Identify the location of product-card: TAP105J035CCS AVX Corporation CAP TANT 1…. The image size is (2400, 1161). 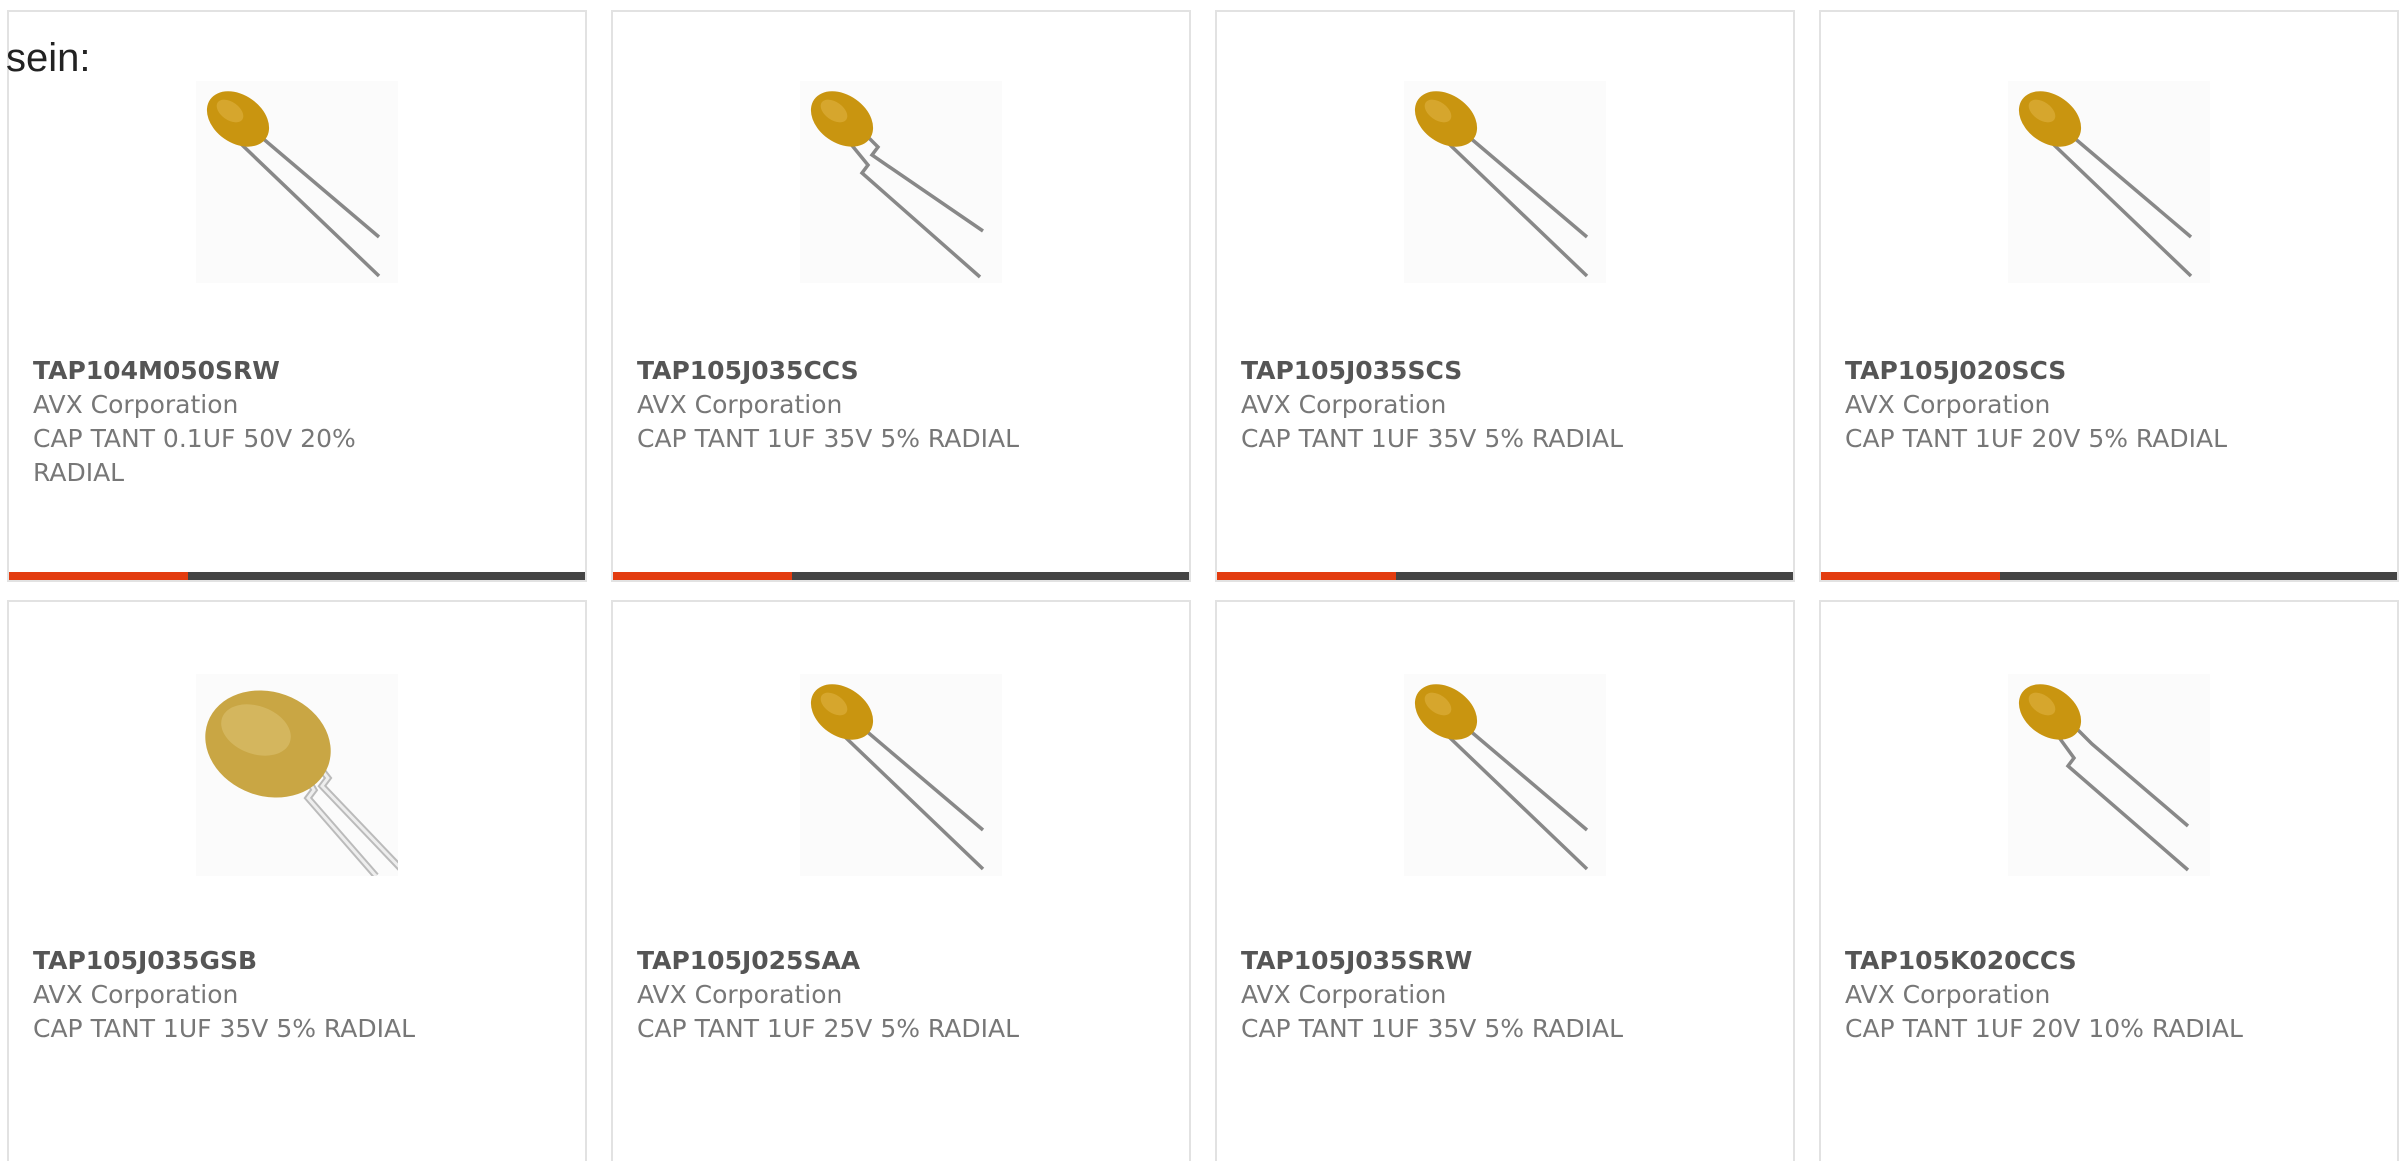
(901, 296).